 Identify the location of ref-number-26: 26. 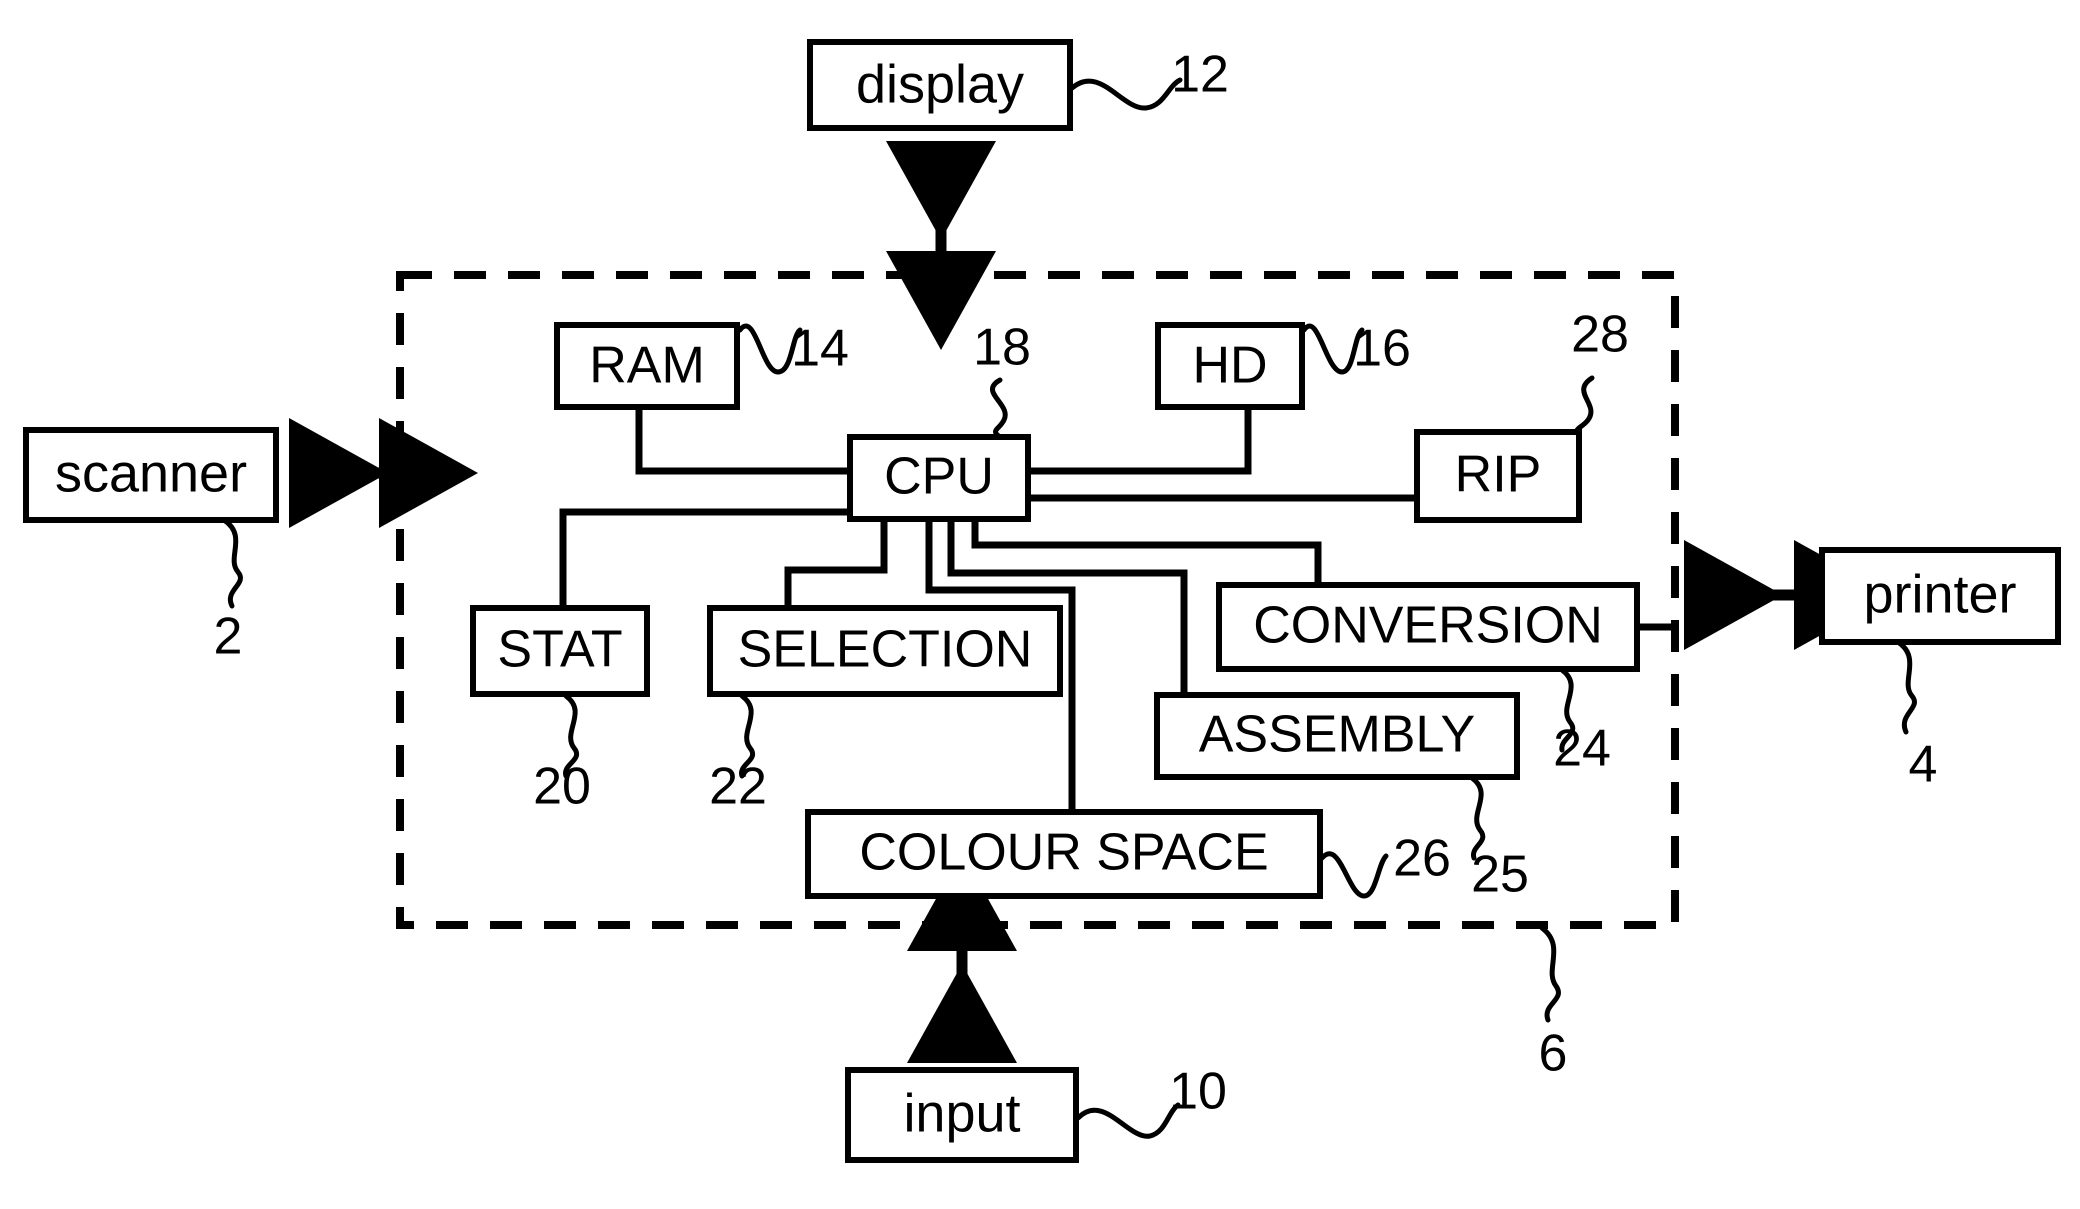
(1422, 859).